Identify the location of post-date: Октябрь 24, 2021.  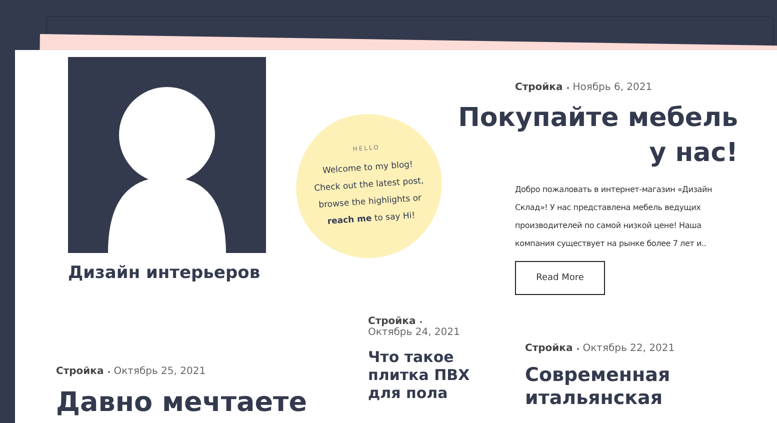
(414, 332).